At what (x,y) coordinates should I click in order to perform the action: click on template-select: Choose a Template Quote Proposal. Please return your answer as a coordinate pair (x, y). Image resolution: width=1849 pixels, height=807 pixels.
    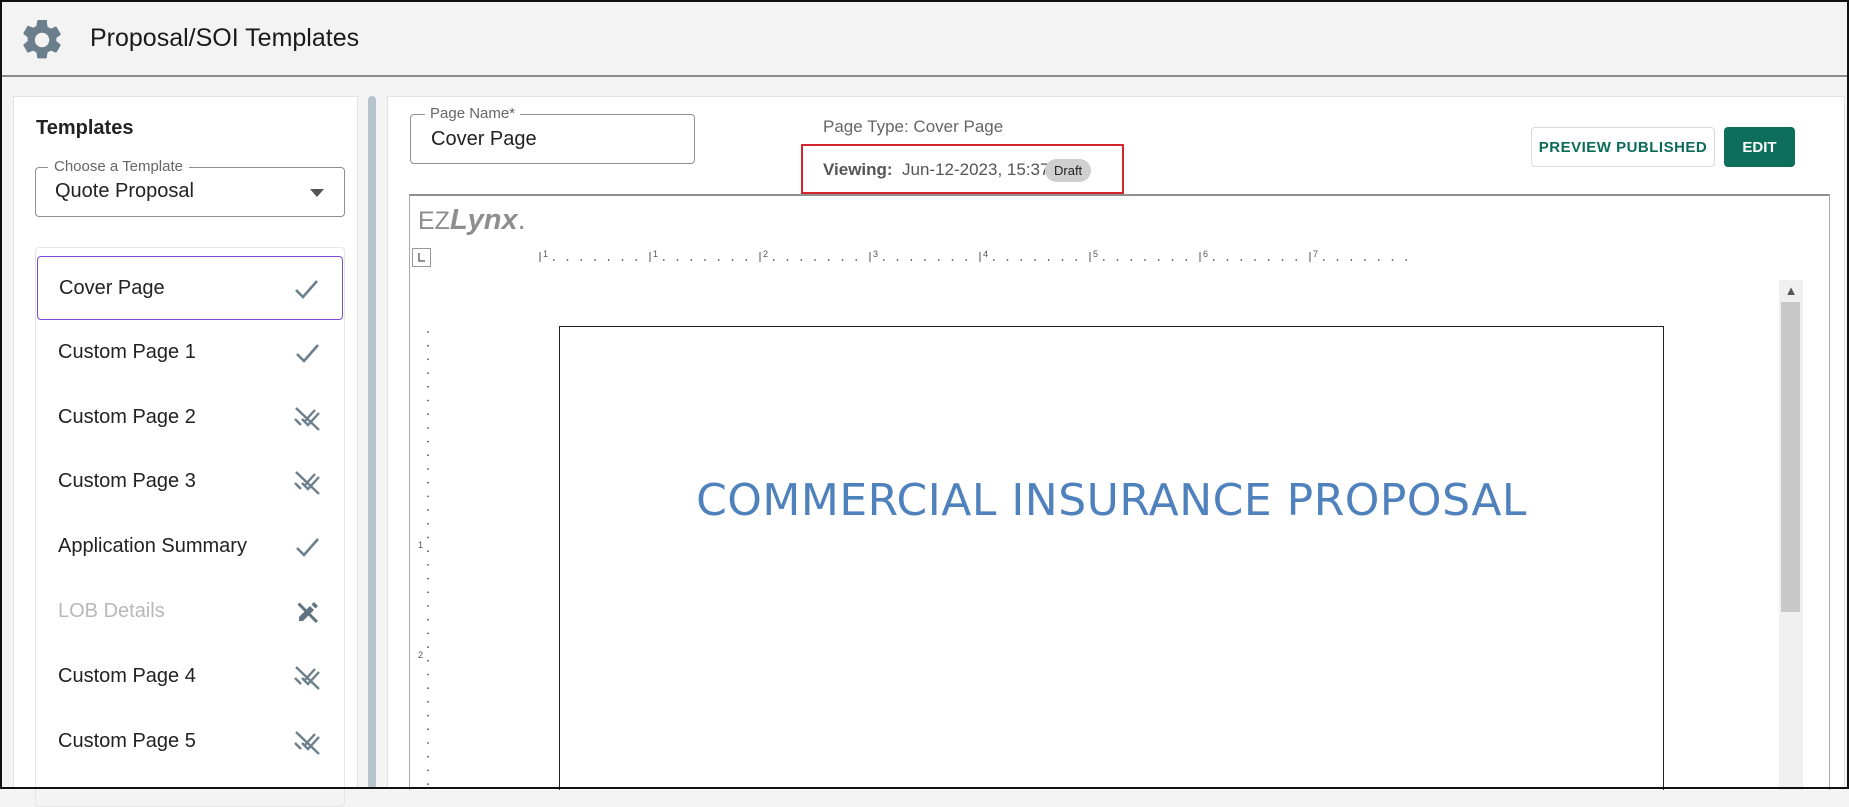
    Looking at the image, I should click on (190, 187).